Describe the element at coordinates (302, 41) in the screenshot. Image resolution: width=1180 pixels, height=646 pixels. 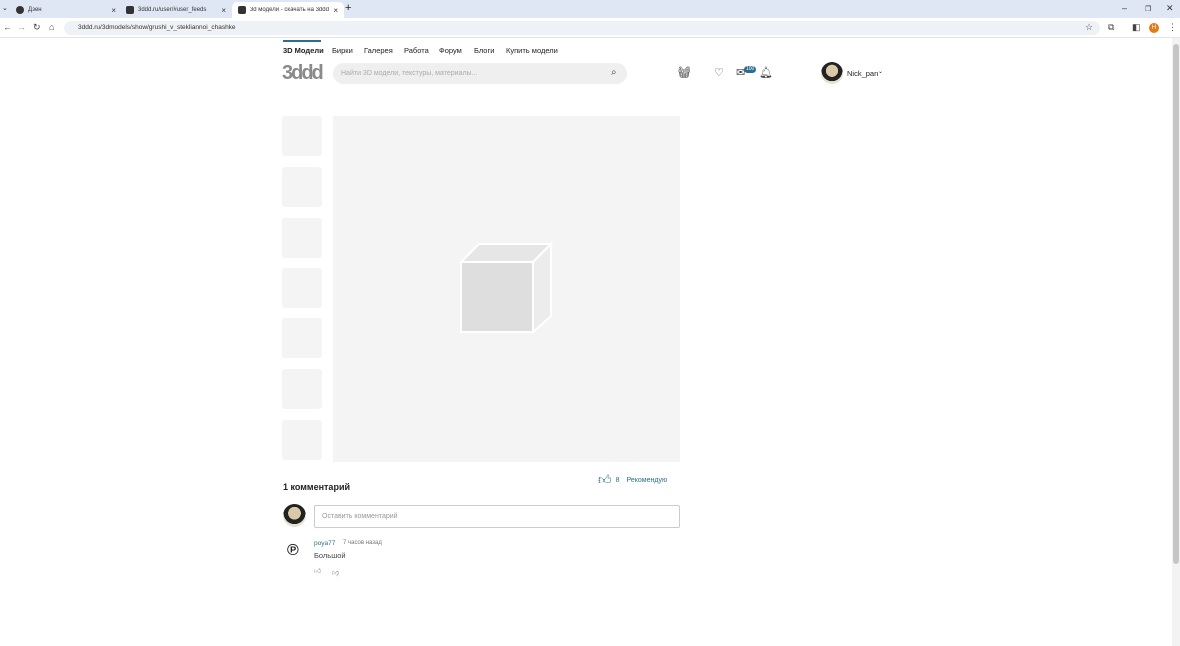
I see `active-nav-indicator` at that location.